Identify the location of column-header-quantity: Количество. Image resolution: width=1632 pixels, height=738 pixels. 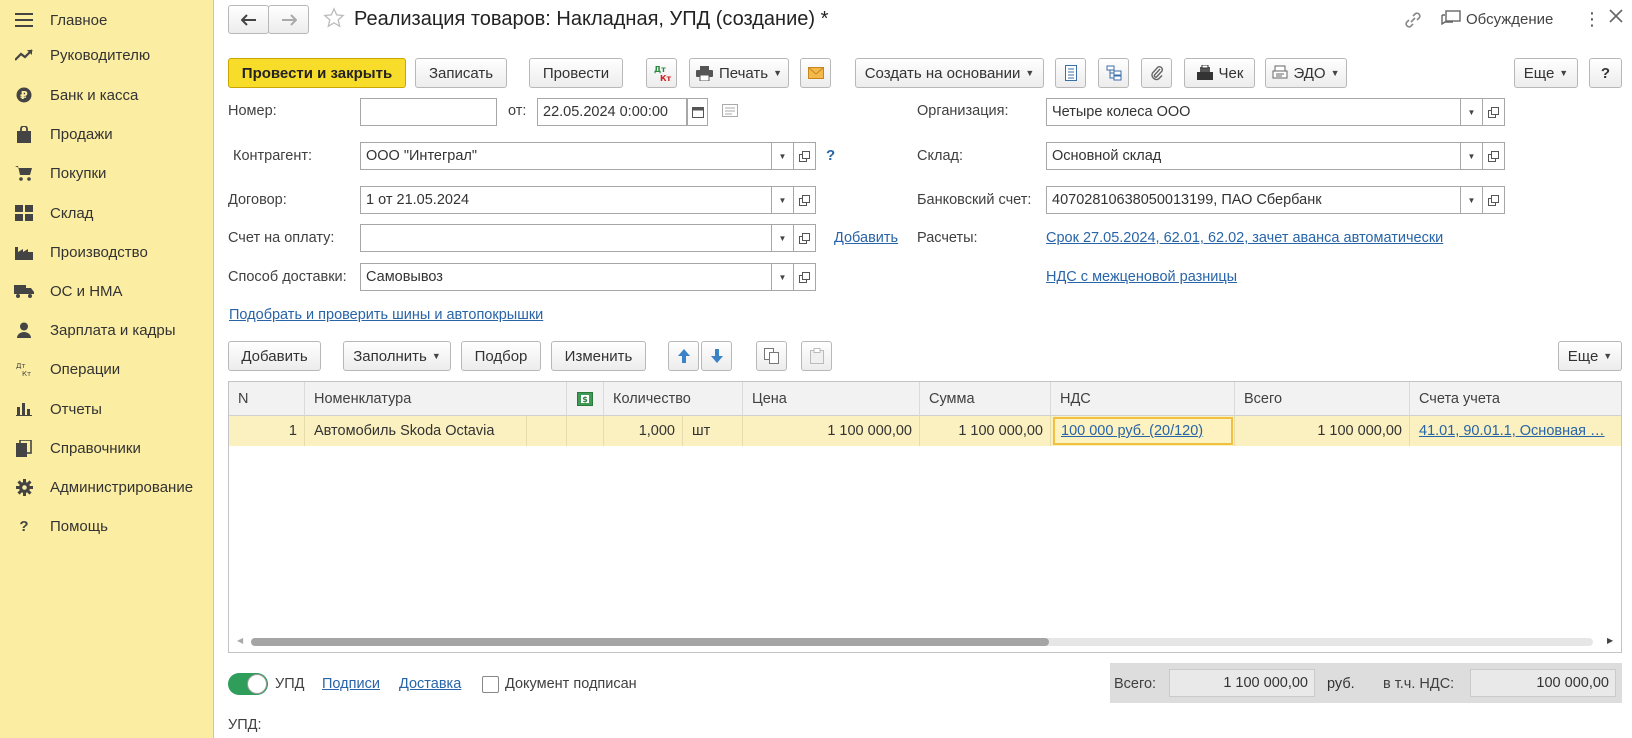
(673, 399).